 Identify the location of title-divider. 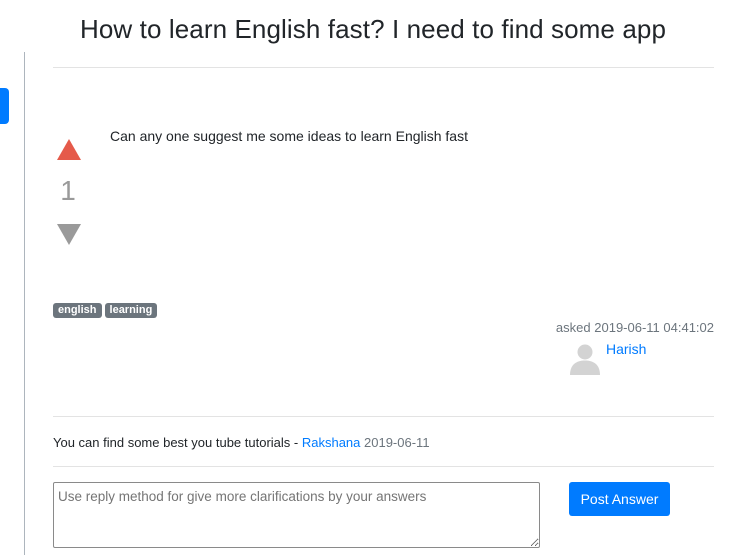
(383, 67).